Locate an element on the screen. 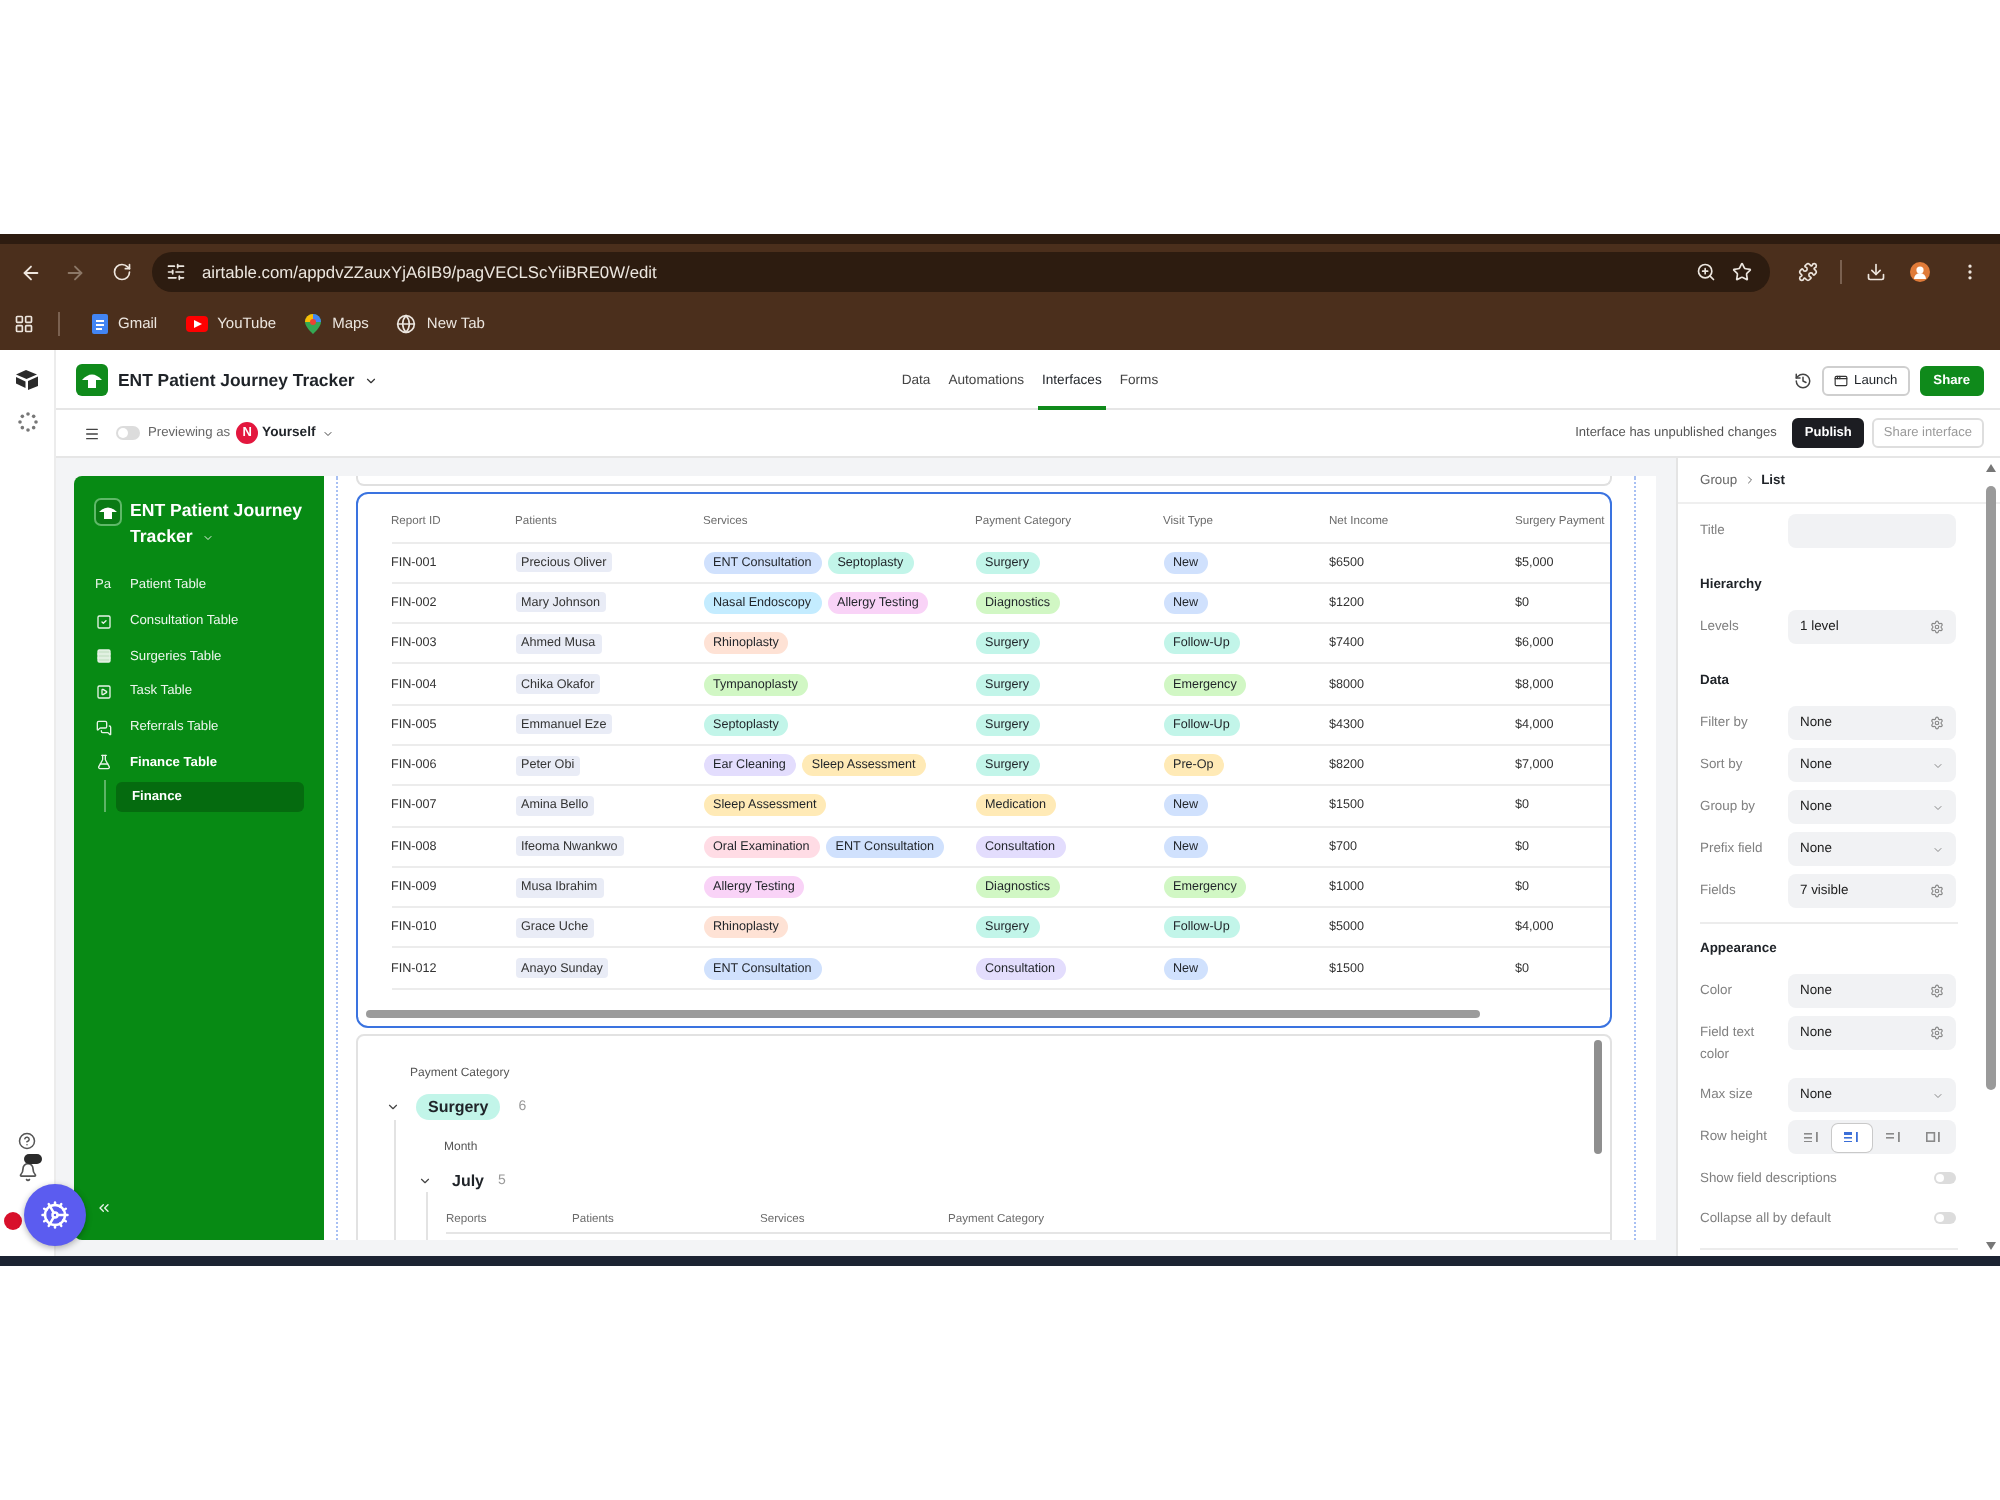 Image resolution: width=2000 pixels, height=1500 pixels. avatar-icon is located at coordinates (13, 1221).